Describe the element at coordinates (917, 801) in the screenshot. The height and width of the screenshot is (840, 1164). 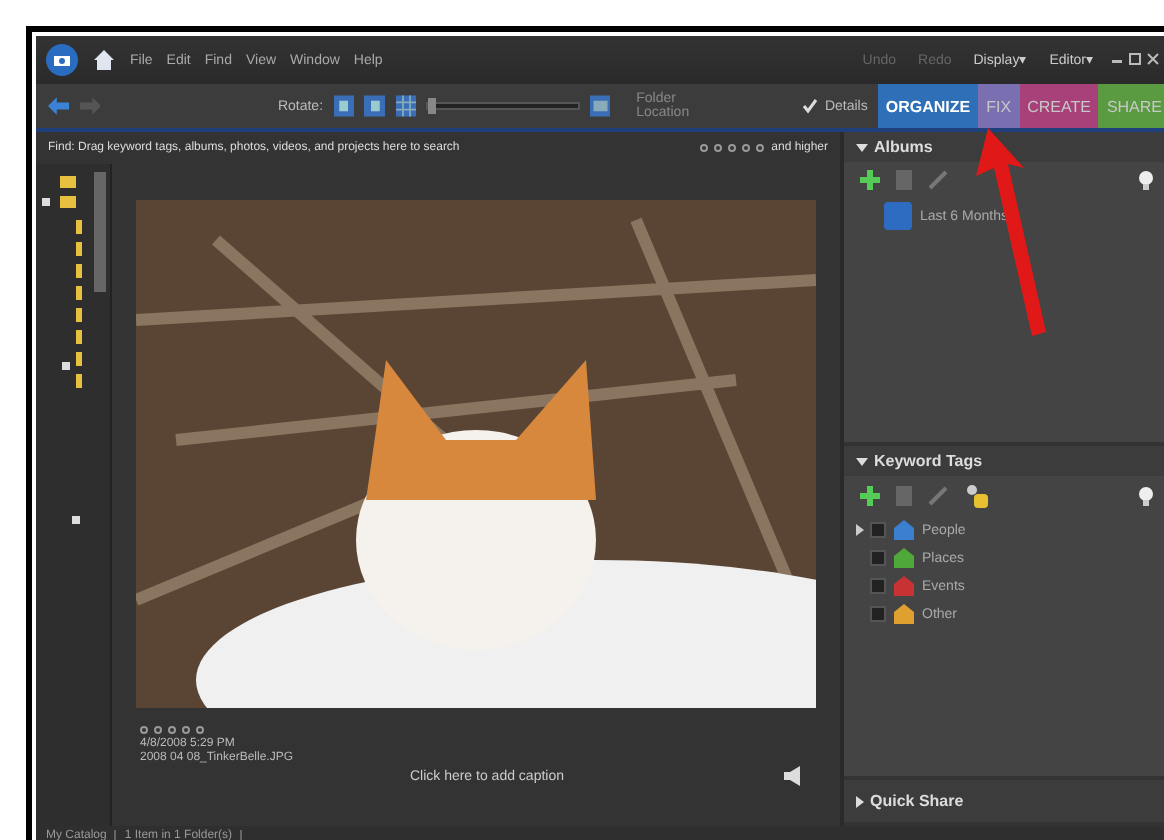
I see `quick-share-header: Quick Share` at that location.